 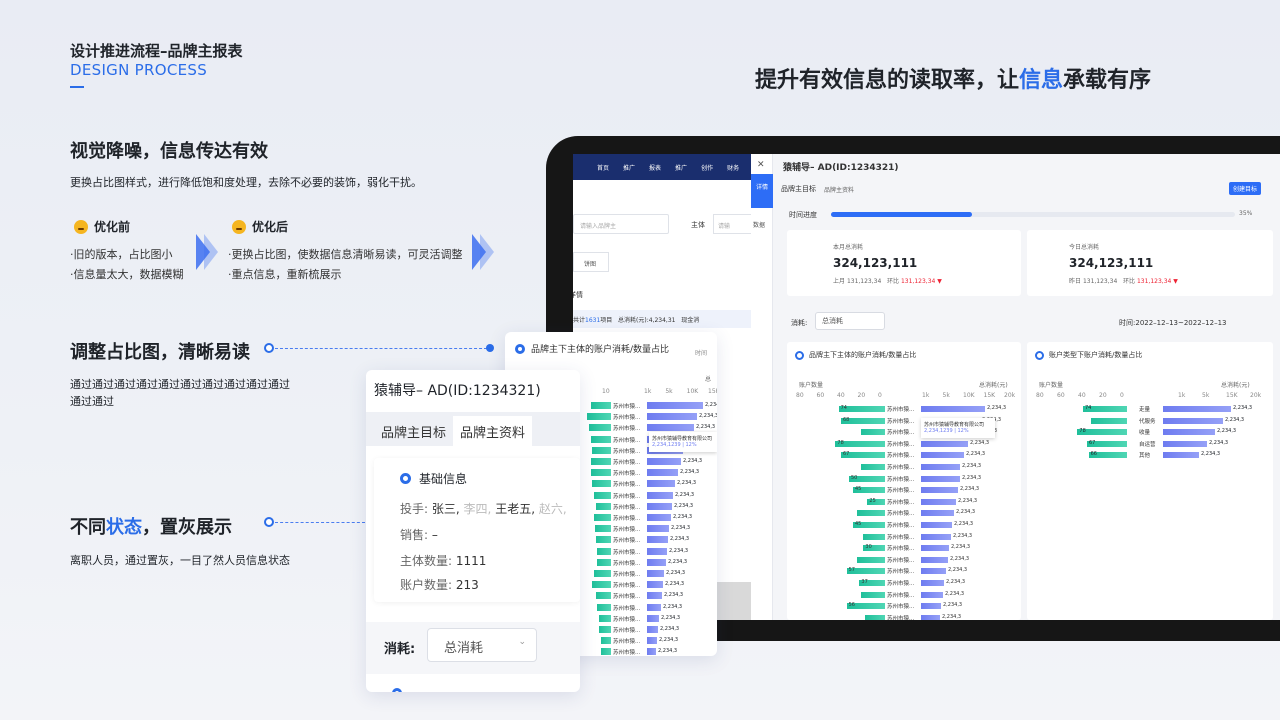 What do you see at coordinates (692, 391) in the screenshot?
I see `mid-right-tick: 10K` at bounding box center [692, 391].